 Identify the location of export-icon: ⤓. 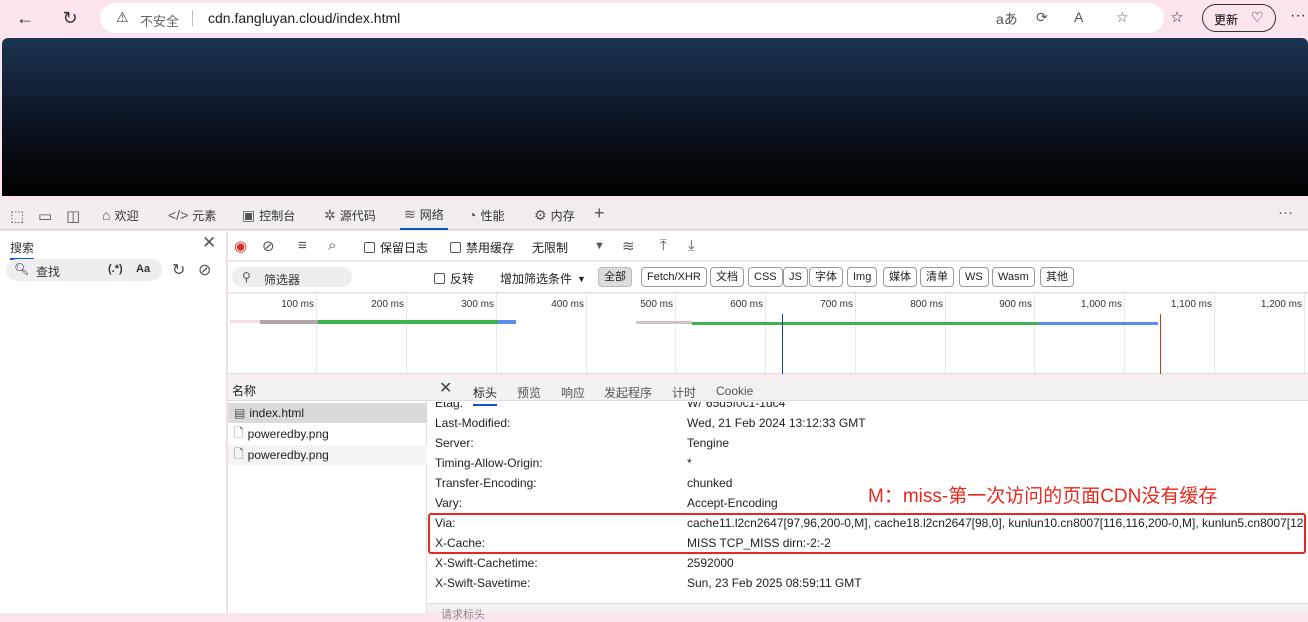
(691, 245).